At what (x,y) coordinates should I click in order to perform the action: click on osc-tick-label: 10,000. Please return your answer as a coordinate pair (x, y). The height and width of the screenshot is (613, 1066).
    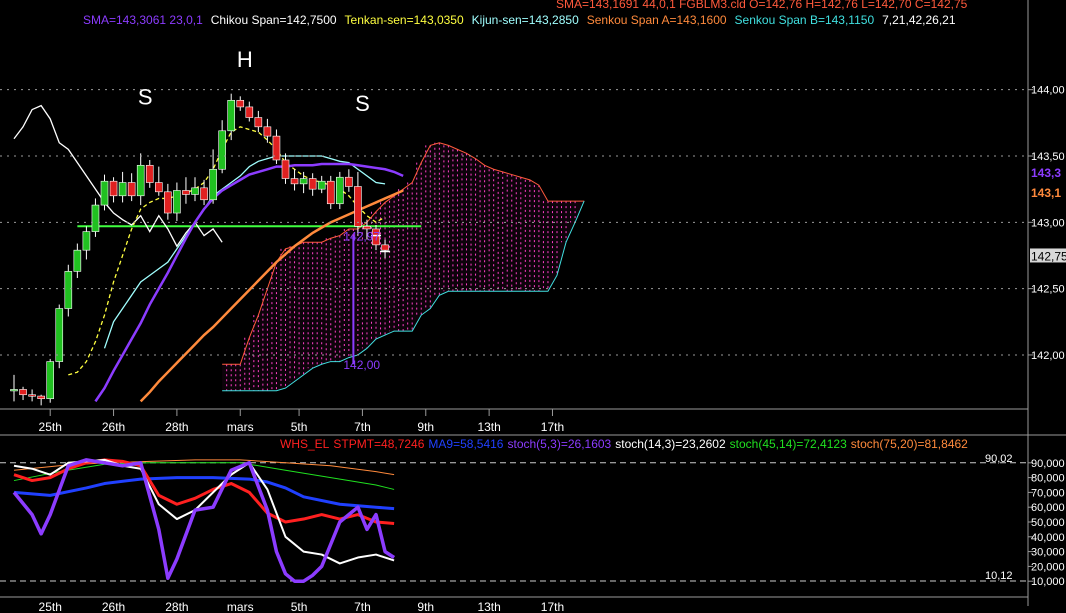
    Looking at the image, I should click on (1048, 582).